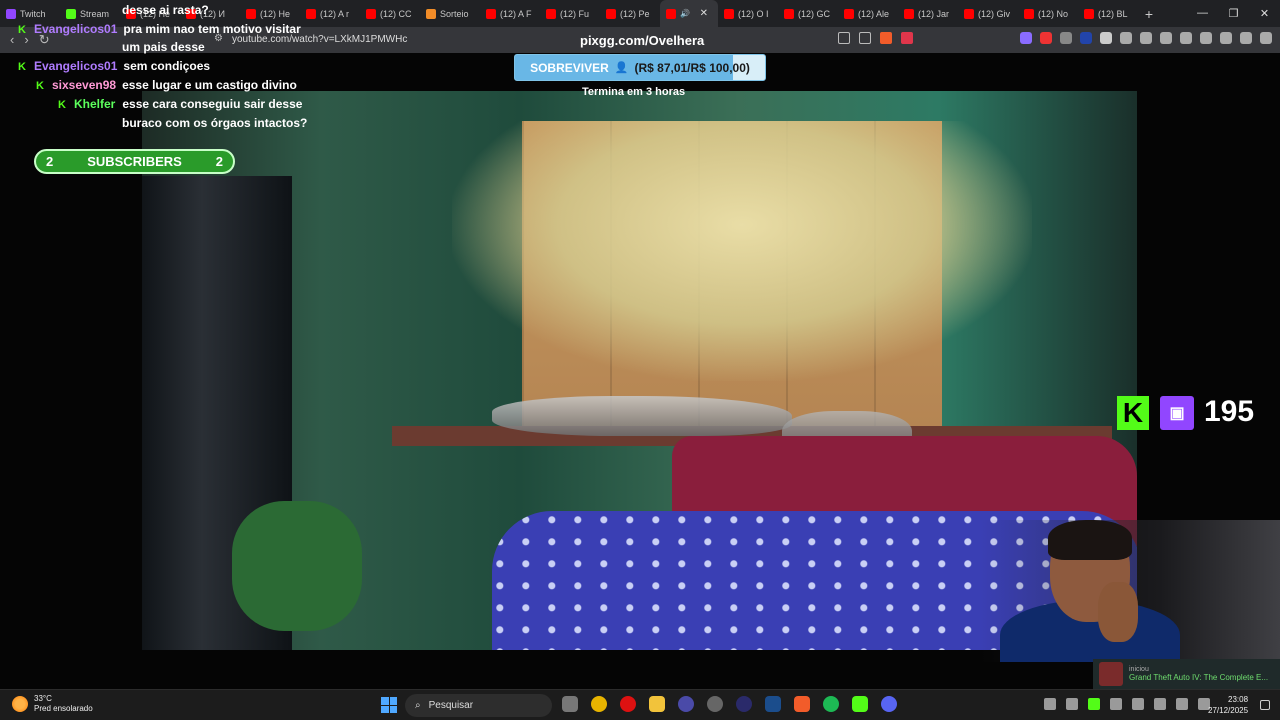 This screenshot has height=720, width=1280. Describe the element at coordinates (748, 13) in the screenshot. I see `browser-tab: (12) O I` at that location.